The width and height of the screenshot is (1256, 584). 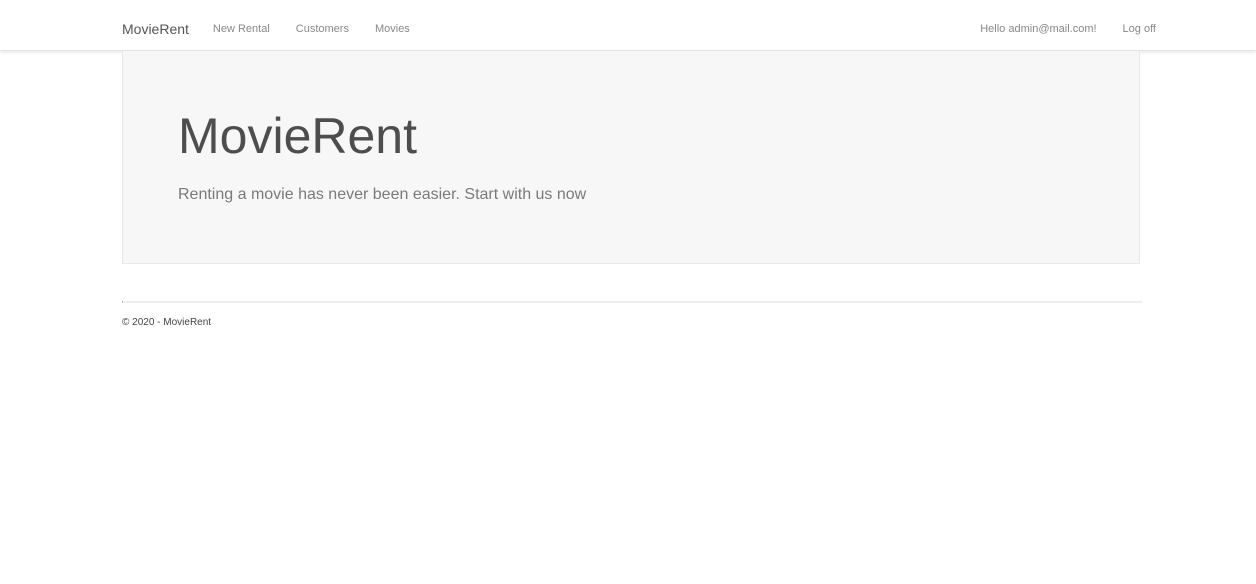 I want to click on nav-left: MovieRent New Rental Customers Movies, so click(x=279, y=29).